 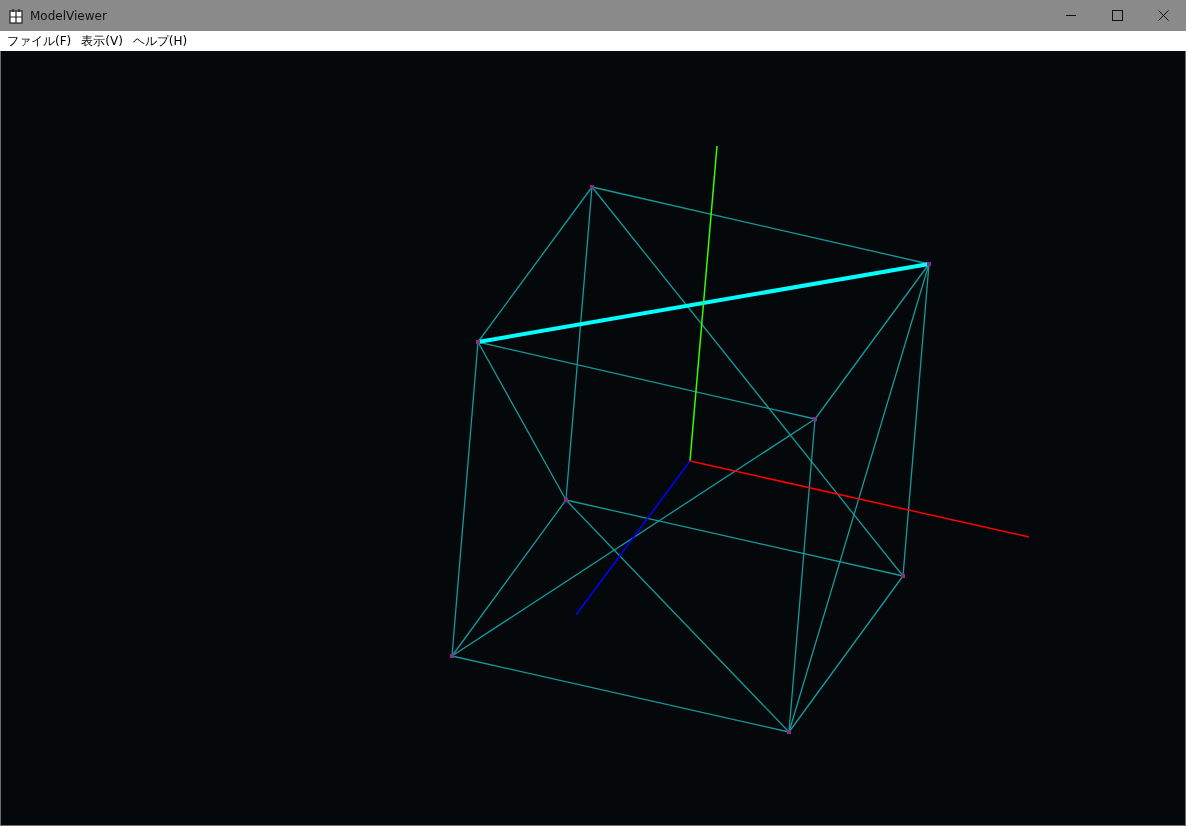 What do you see at coordinates (102, 41) in the screenshot?
I see `menu-item: 表示(V)` at bounding box center [102, 41].